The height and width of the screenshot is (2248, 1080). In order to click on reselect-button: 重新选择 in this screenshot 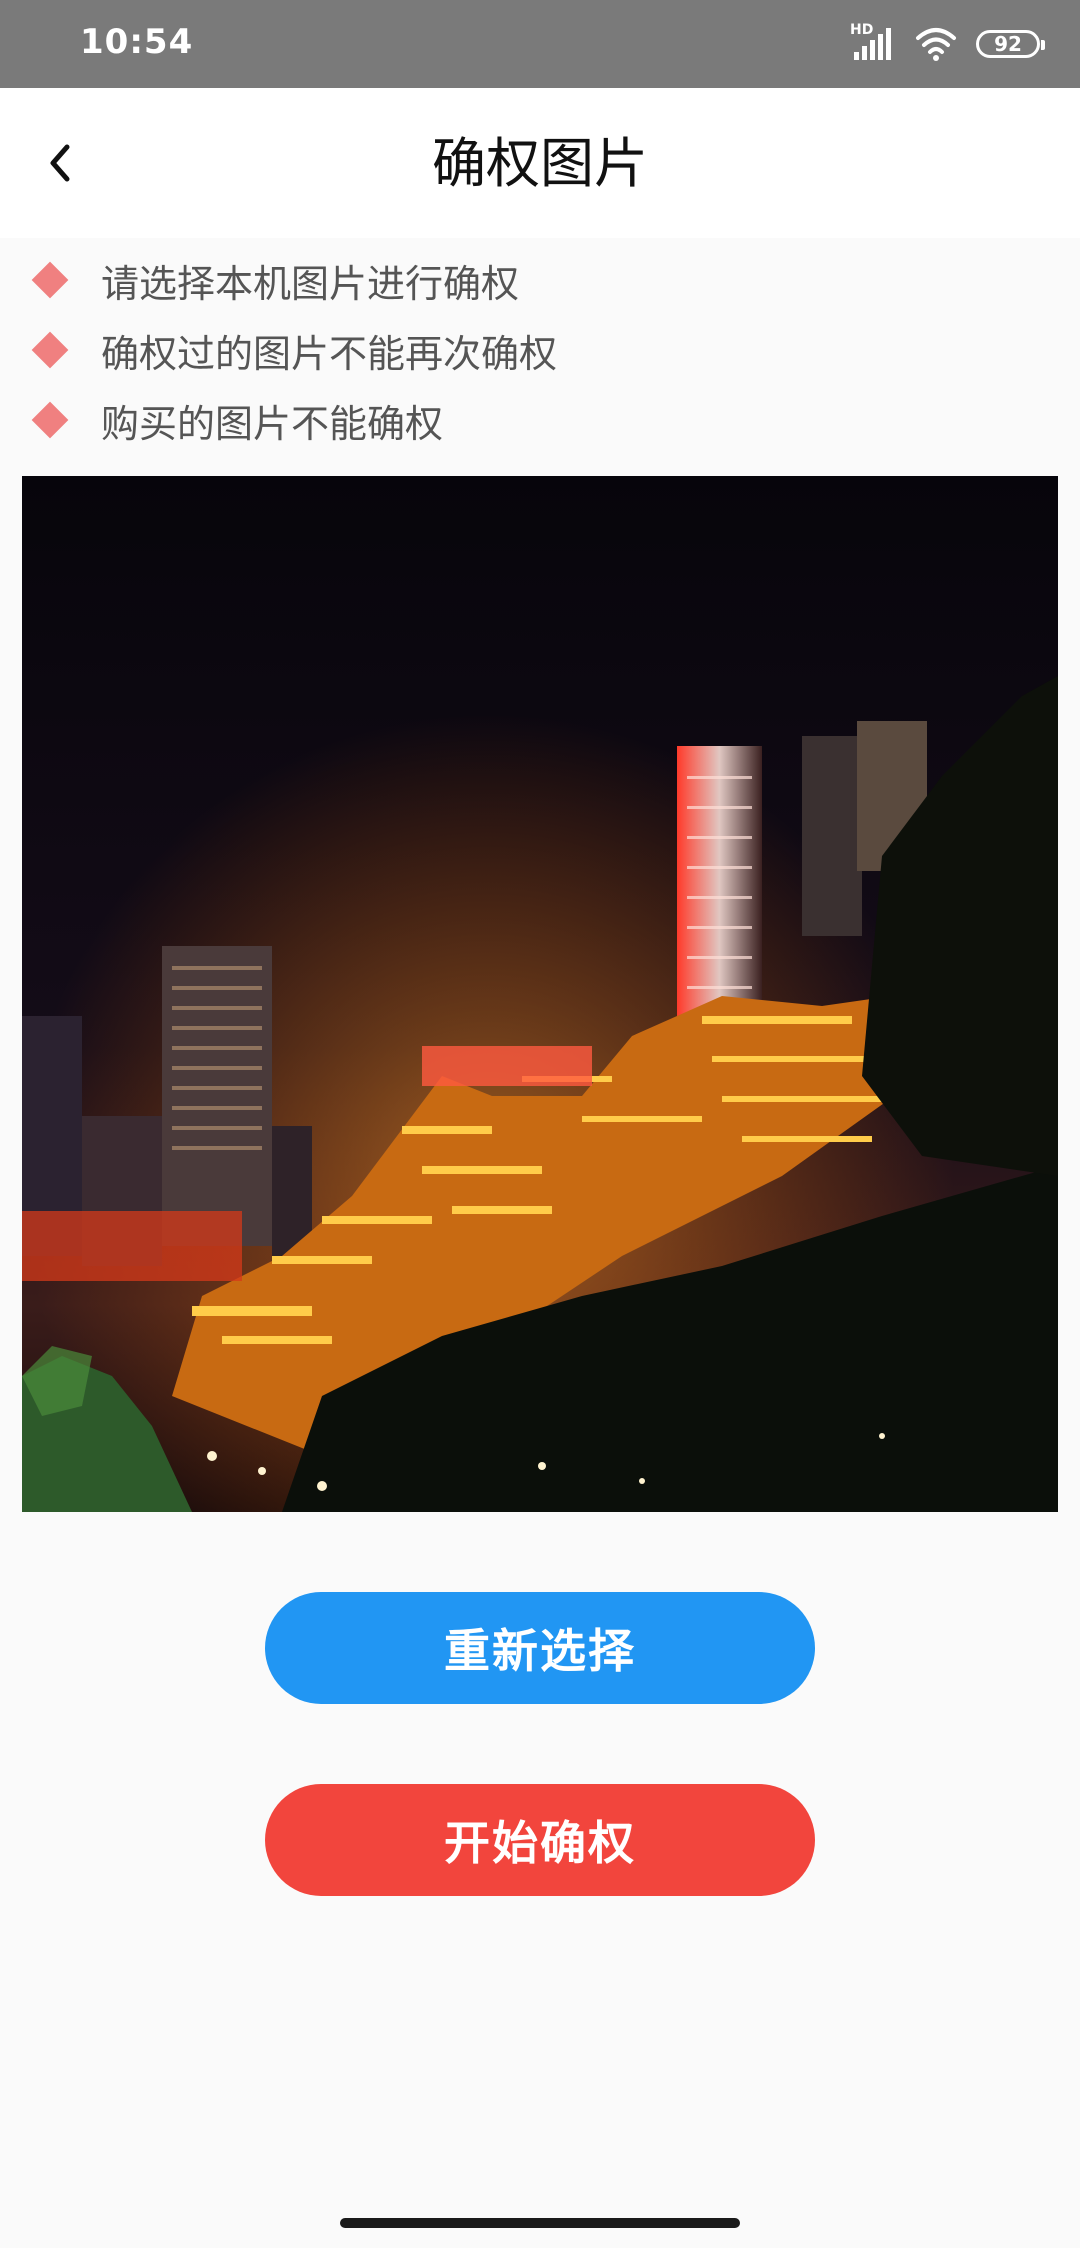, I will do `click(540, 1648)`.